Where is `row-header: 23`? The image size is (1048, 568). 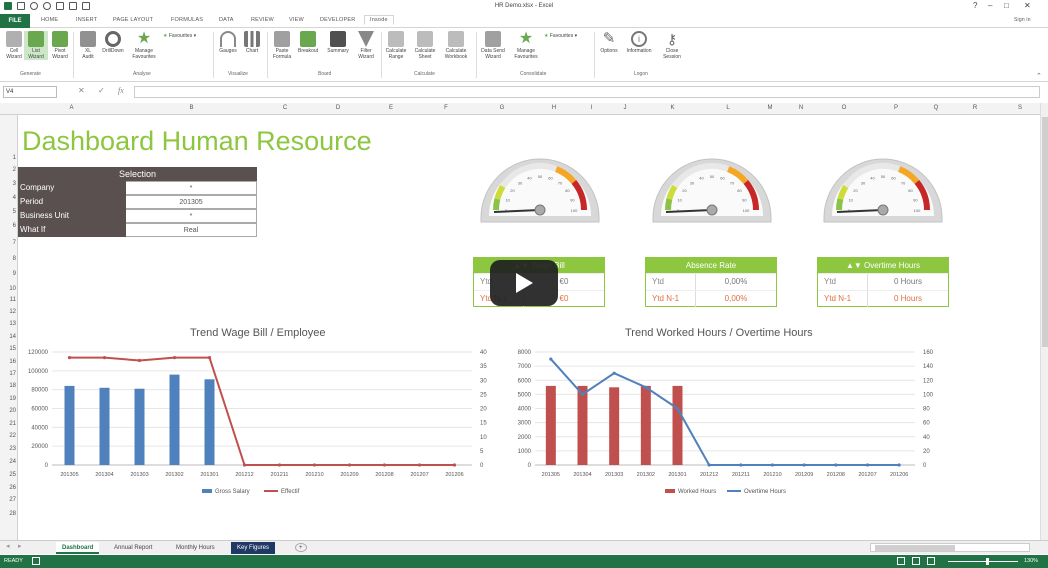
row-header: 23 is located at coordinates (8, 449).